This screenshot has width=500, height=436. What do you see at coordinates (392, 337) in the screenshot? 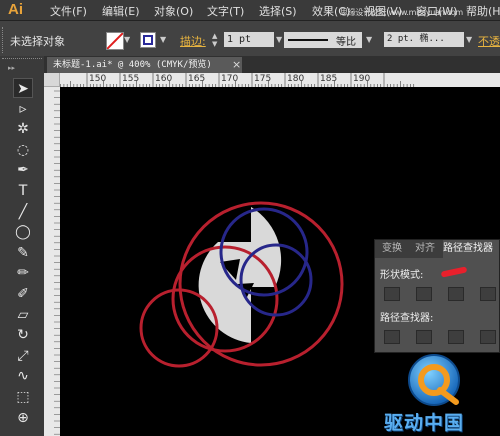
I see `divide-button` at bounding box center [392, 337].